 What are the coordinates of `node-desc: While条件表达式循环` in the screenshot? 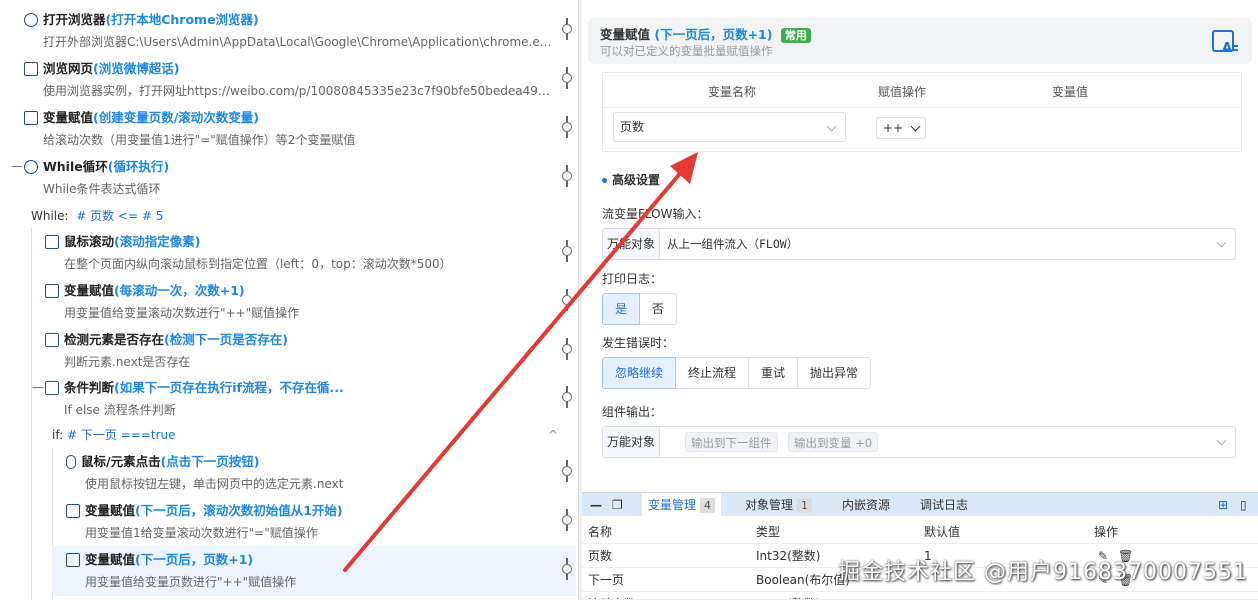 It's located at (102, 189).